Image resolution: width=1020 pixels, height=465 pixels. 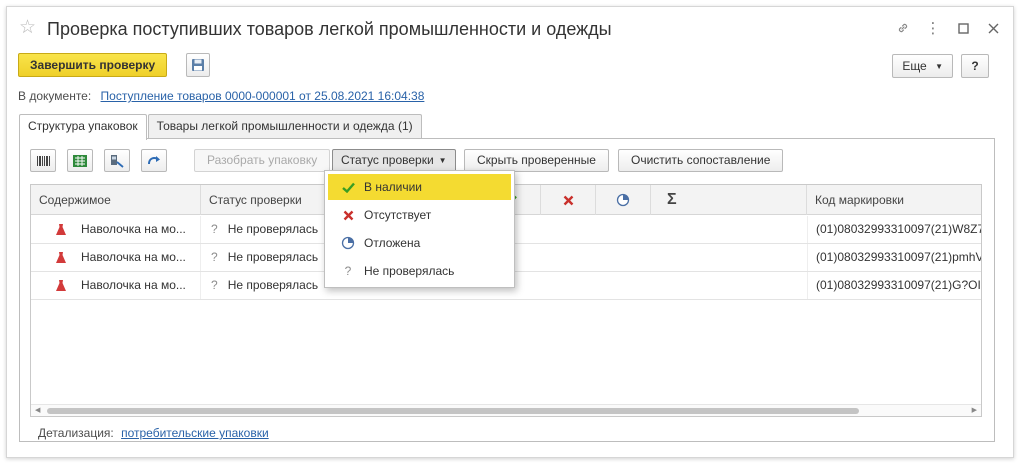 I want to click on spreadsheet-icon, so click(x=80, y=160).